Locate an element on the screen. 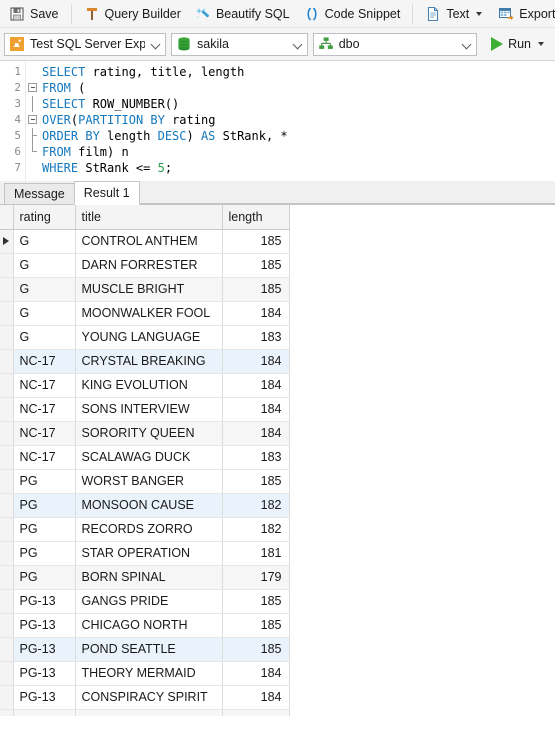  table-row: PG STAR OPERATION 181 is located at coordinates (145, 553).